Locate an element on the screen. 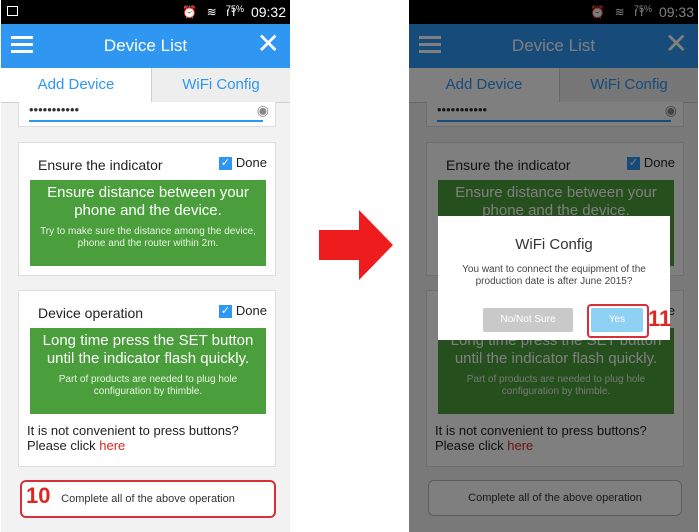  eye-icon: ◉ is located at coordinates (263, 110).